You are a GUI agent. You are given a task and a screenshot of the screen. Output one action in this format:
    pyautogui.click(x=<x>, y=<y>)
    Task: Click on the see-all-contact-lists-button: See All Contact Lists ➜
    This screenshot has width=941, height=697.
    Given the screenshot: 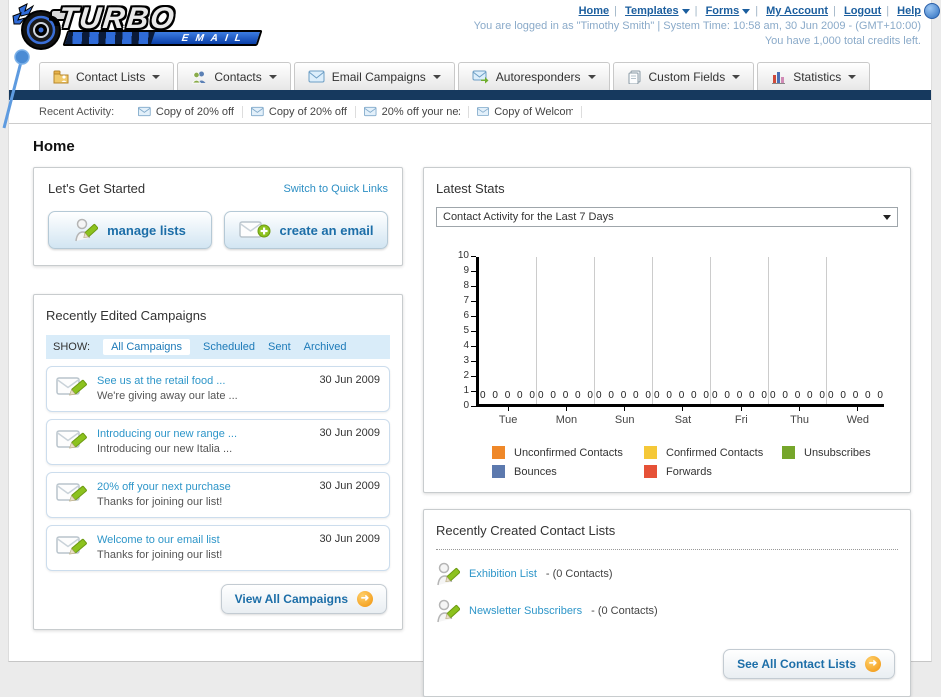 What is the action you would take?
    pyautogui.click(x=809, y=664)
    